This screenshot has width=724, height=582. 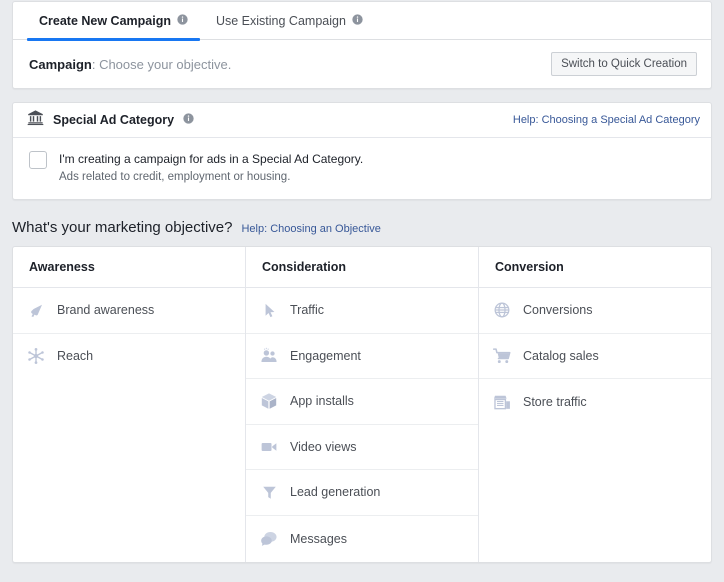 What do you see at coordinates (269, 447) in the screenshot?
I see `video-camera-icon` at bounding box center [269, 447].